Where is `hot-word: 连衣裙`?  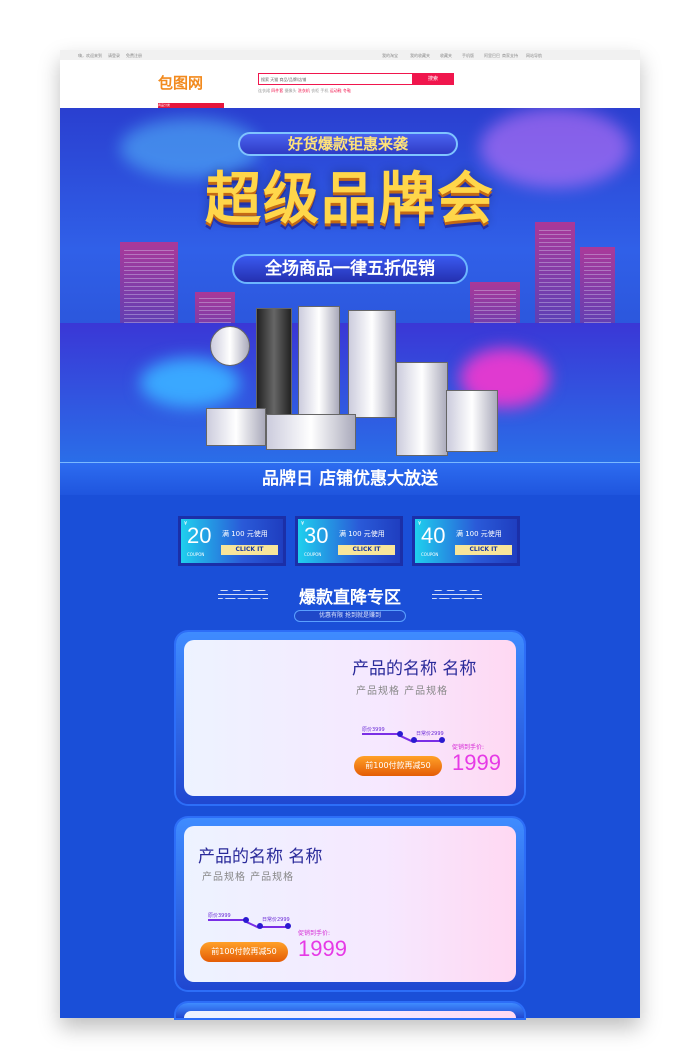
hot-word: 连衣裙 is located at coordinates (264, 90).